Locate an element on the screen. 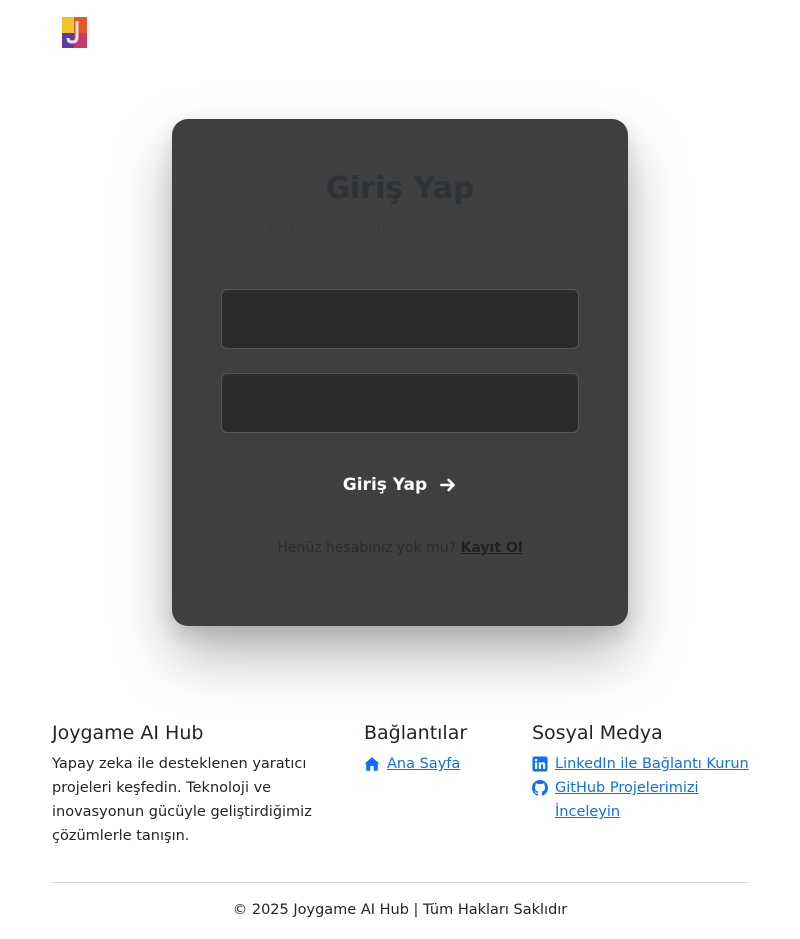  footer-link-linkedin: LinkedIn ile Bağlantı Kurun is located at coordinates (647, 764).